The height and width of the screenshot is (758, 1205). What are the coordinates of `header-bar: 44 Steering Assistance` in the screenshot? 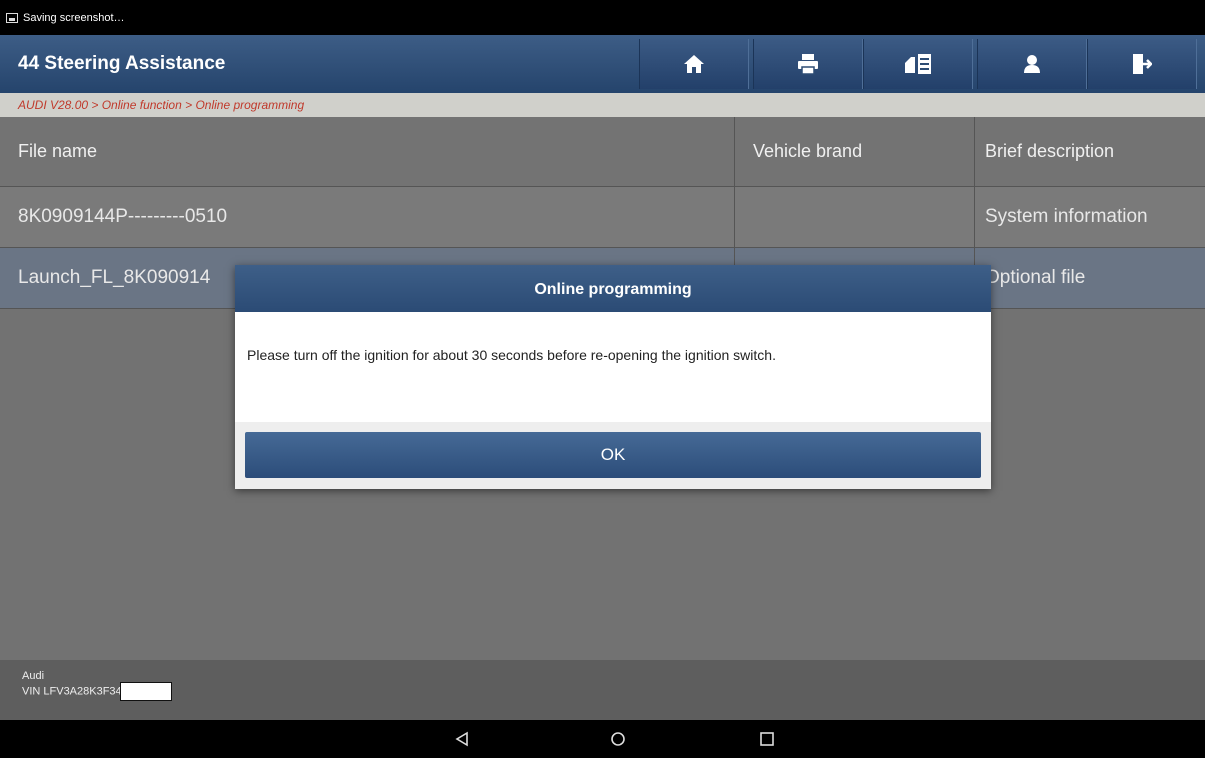 It's located at (602, 64).